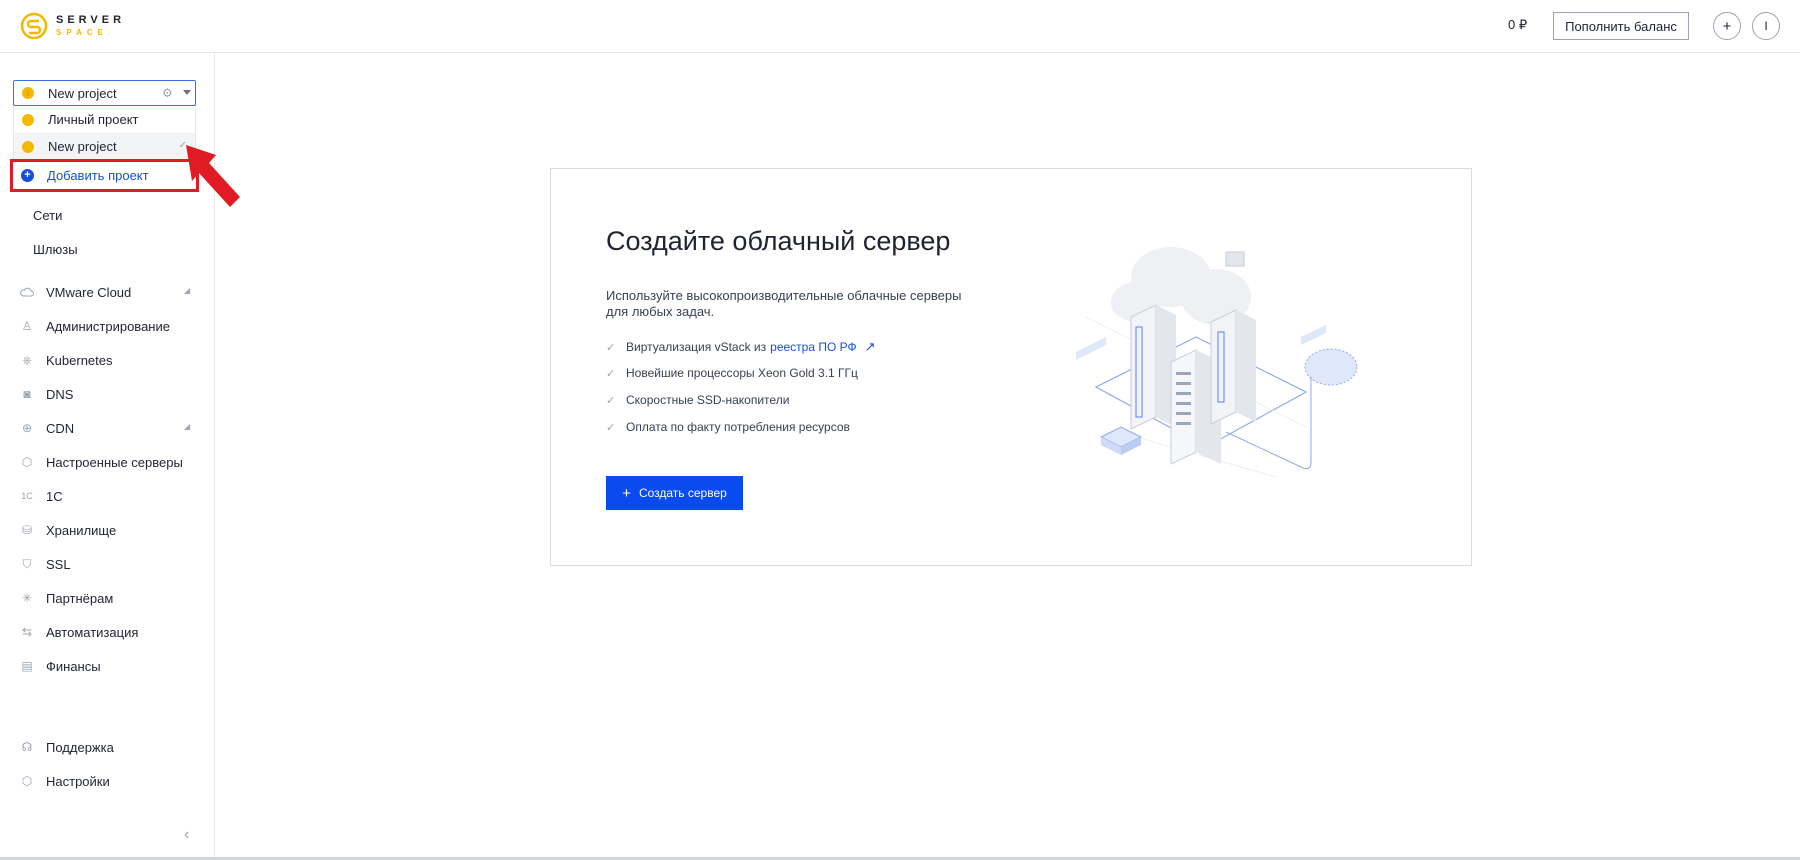  What do you see at coordinates (1766, 26) in the screenshot?
I see `user-avatar-button: I` at bounding box center [1766, 26].